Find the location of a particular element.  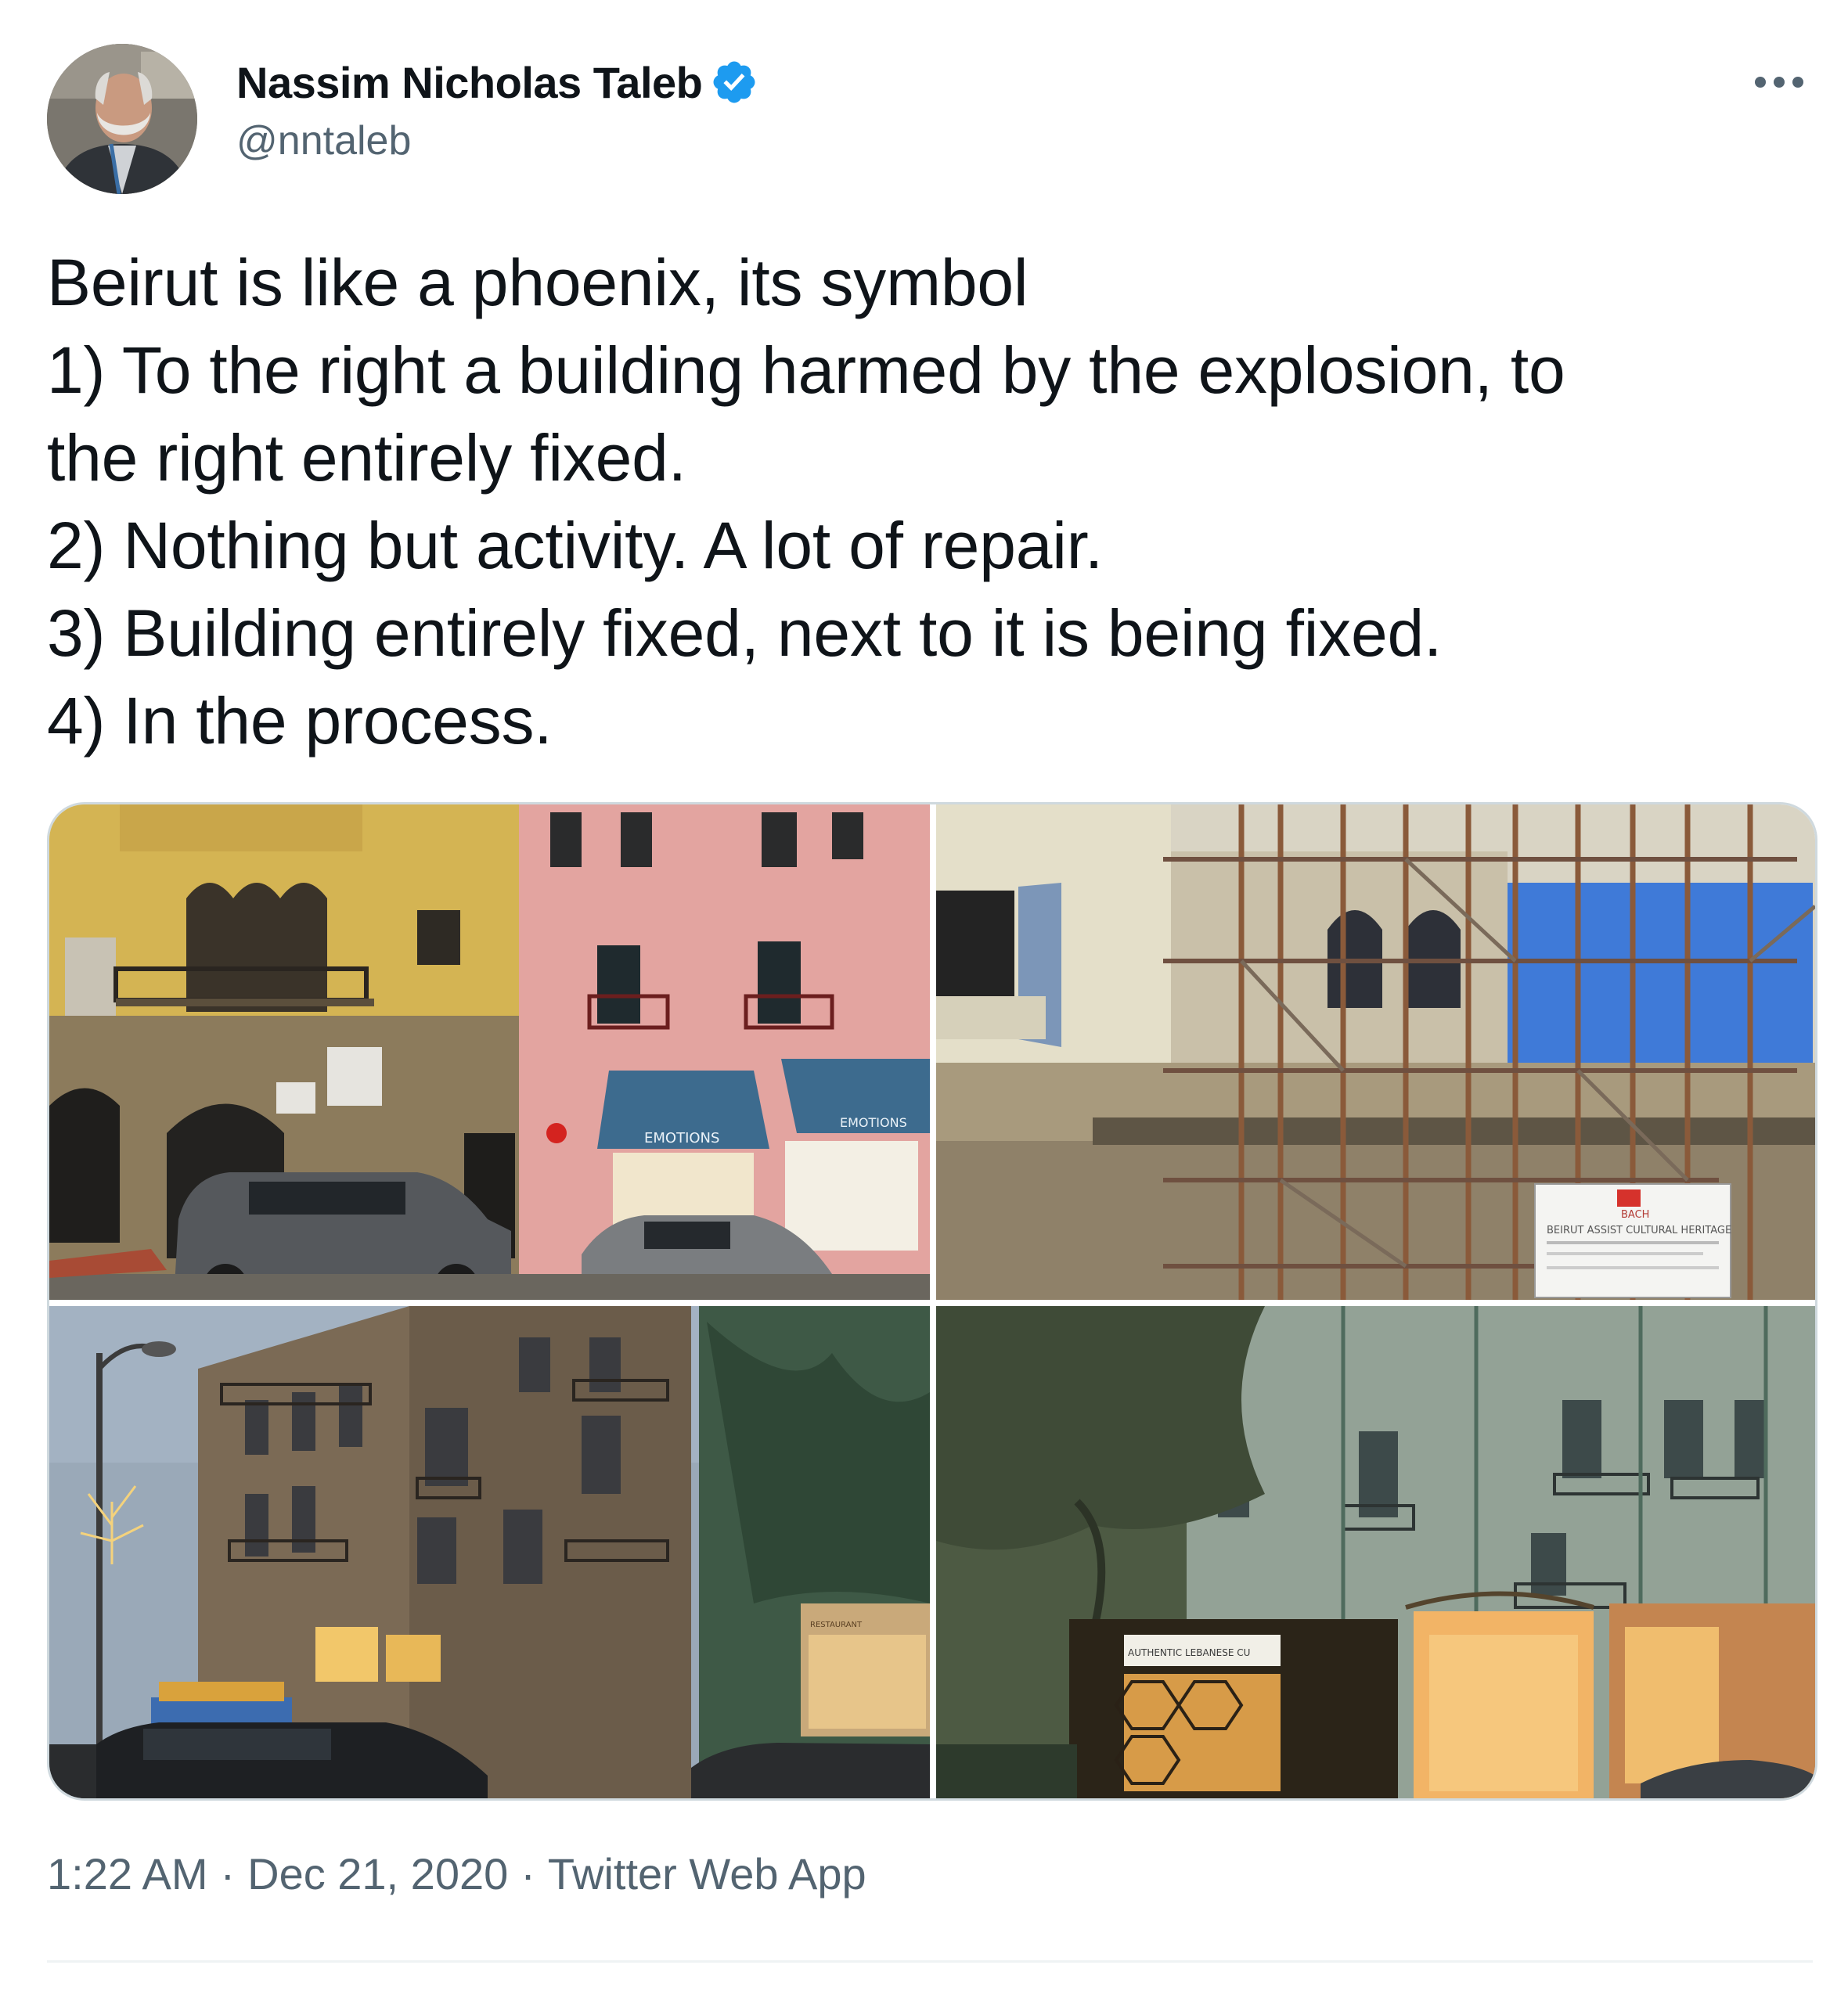

tweet-date-link: Dec 21, 2020 is located at coordinates (378, 1874).